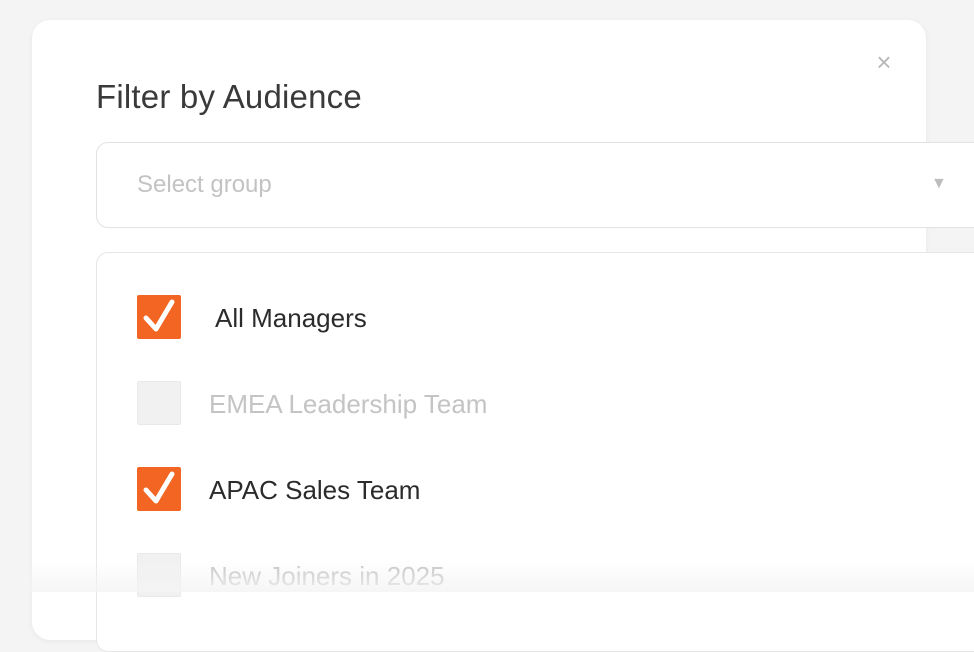  Describe the element at coordinates (535, 185) in the screenshot. I see `group-select: Select group ▼` at that location.